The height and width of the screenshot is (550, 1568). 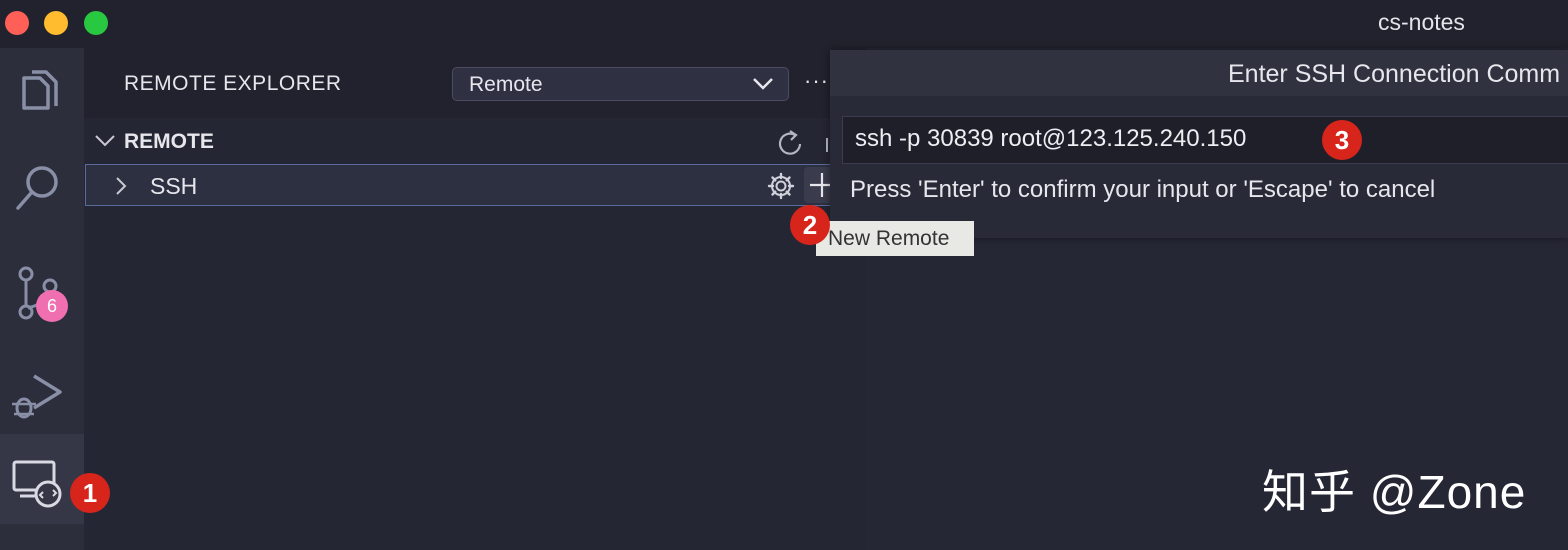 What do you see at coordinates (174, 186) in the screenshot?
I see `tree-item-label: SSH` at bounding box center [174, 186].